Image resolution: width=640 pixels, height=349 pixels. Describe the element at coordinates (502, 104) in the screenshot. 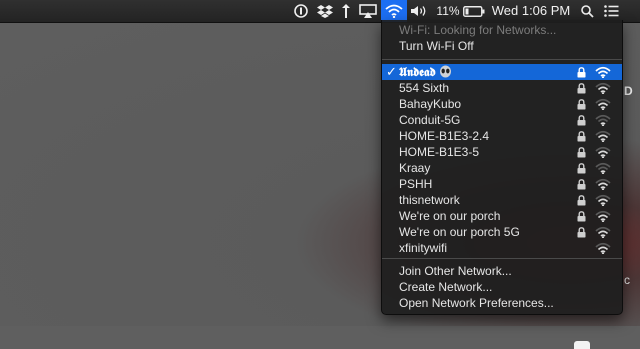

I see `network-item: BahayKubo` at that location.